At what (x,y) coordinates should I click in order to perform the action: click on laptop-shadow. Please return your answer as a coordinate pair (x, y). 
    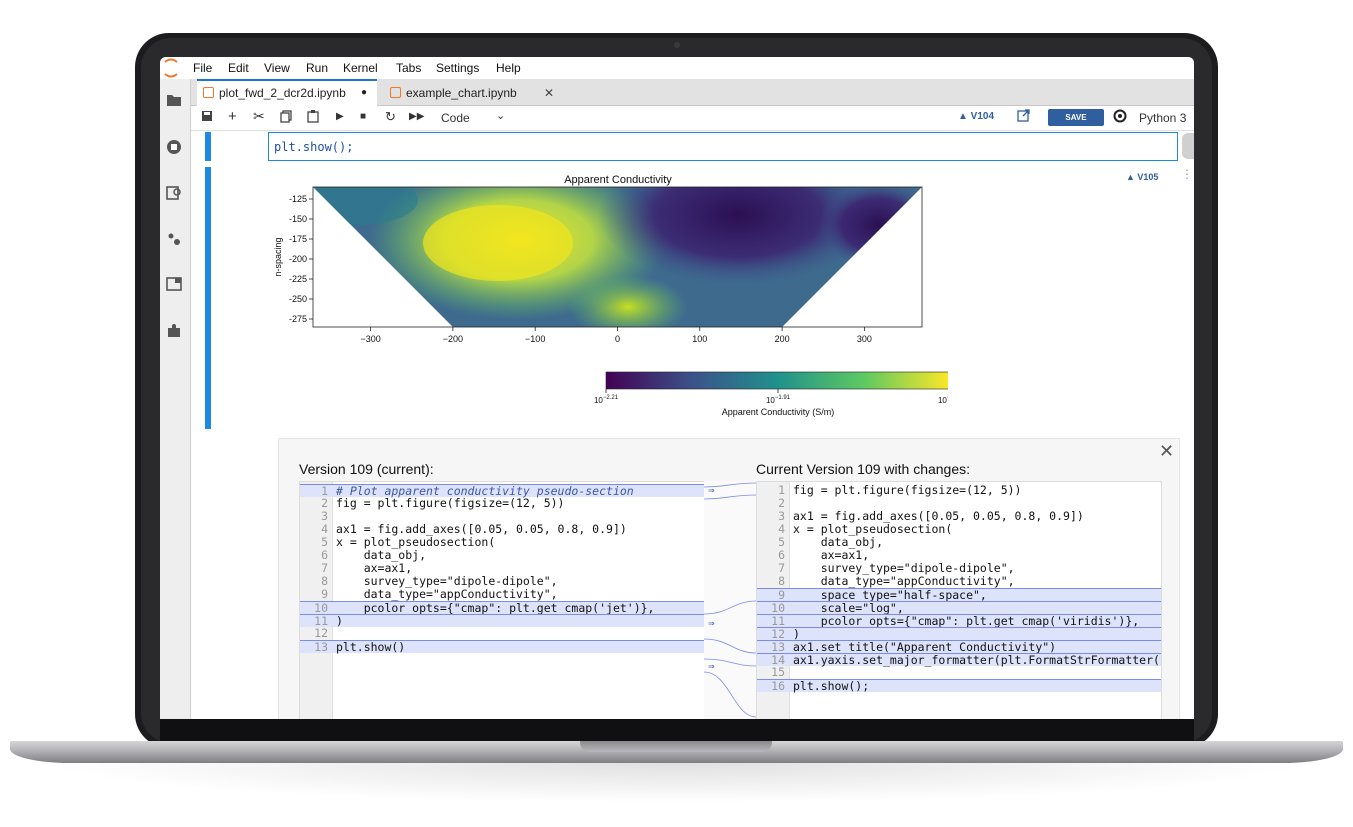
    Looking at the image, I should click on (676, 783).